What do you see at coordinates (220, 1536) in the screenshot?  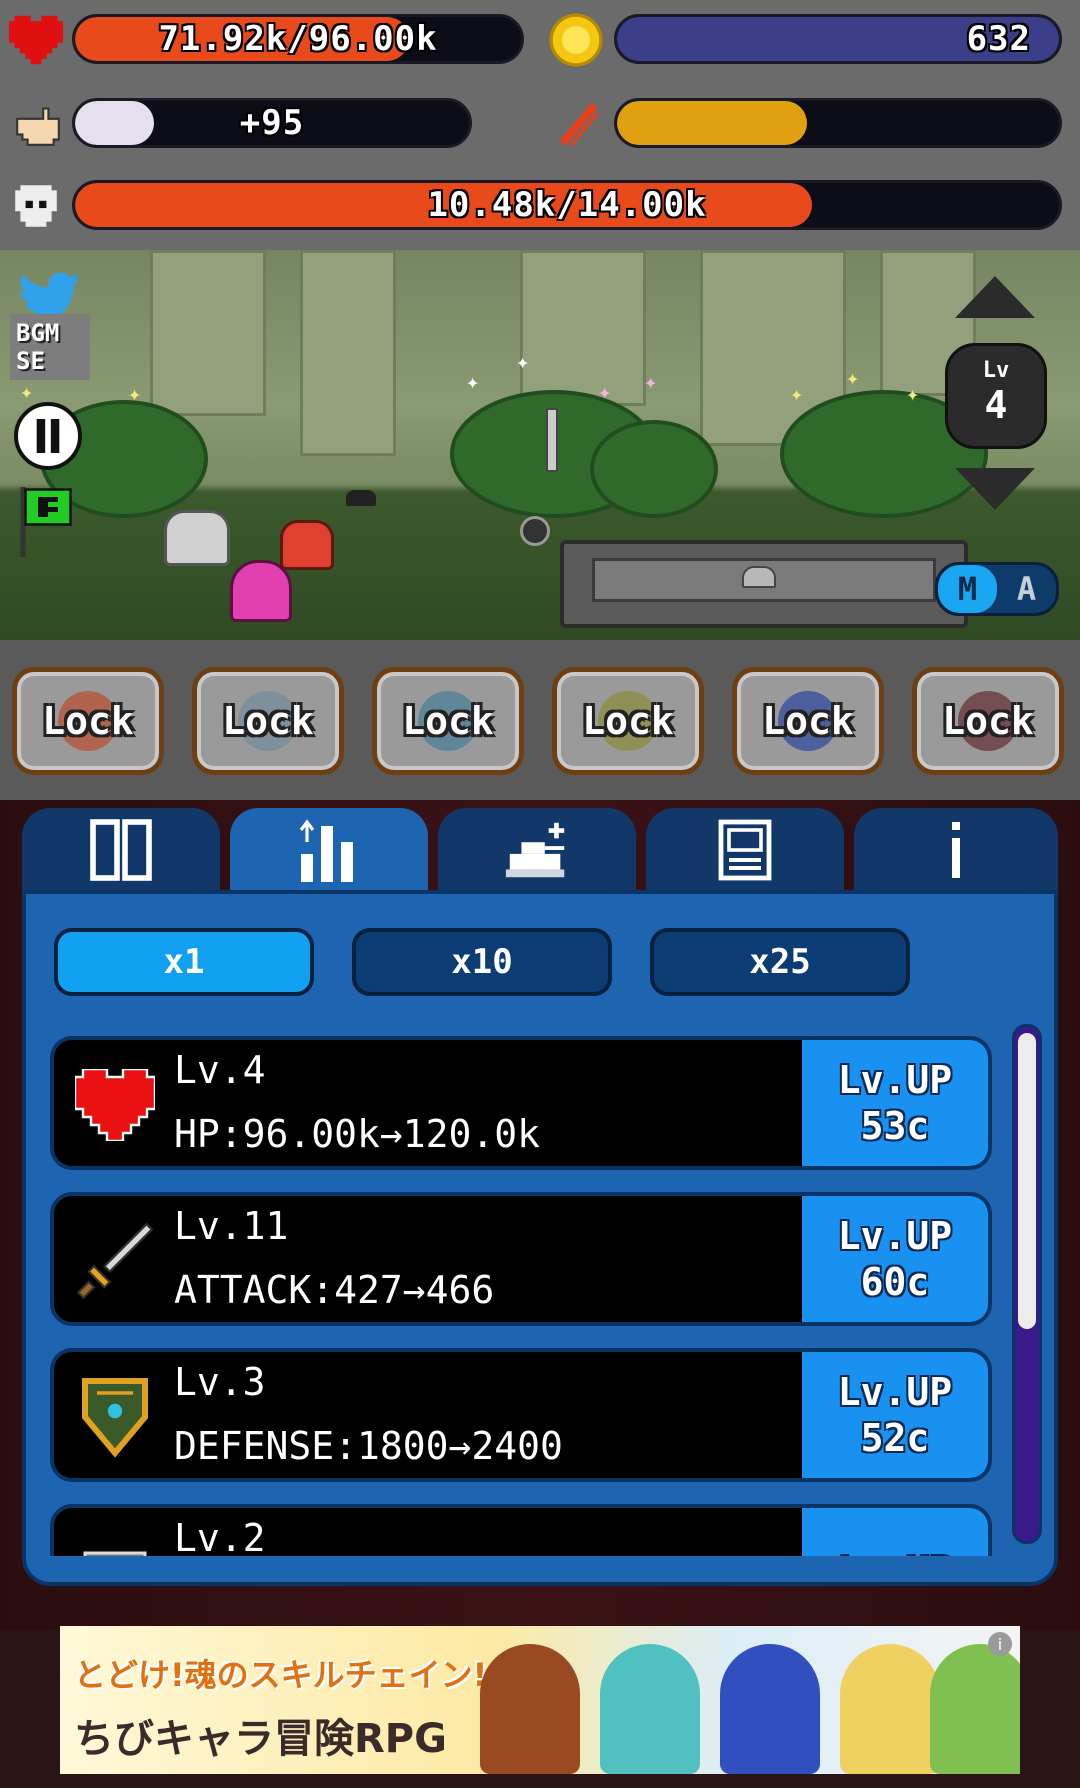 I see `upgrade-level: Lv.2` at bounding box center [220, 1536].